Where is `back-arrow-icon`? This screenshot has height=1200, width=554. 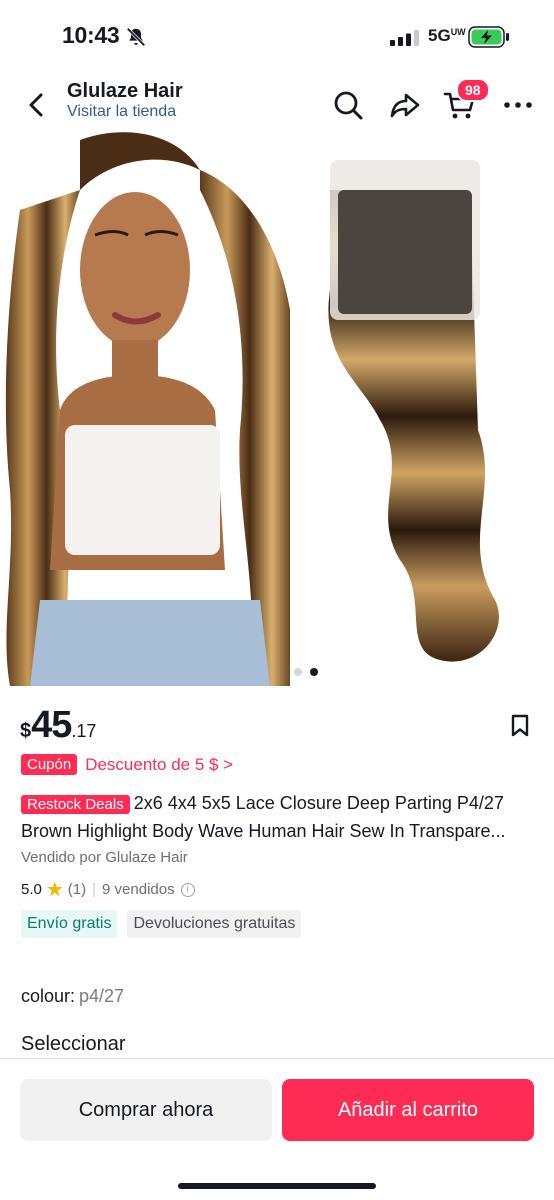 back-arrow-icon is located at coordinates (36, 105).